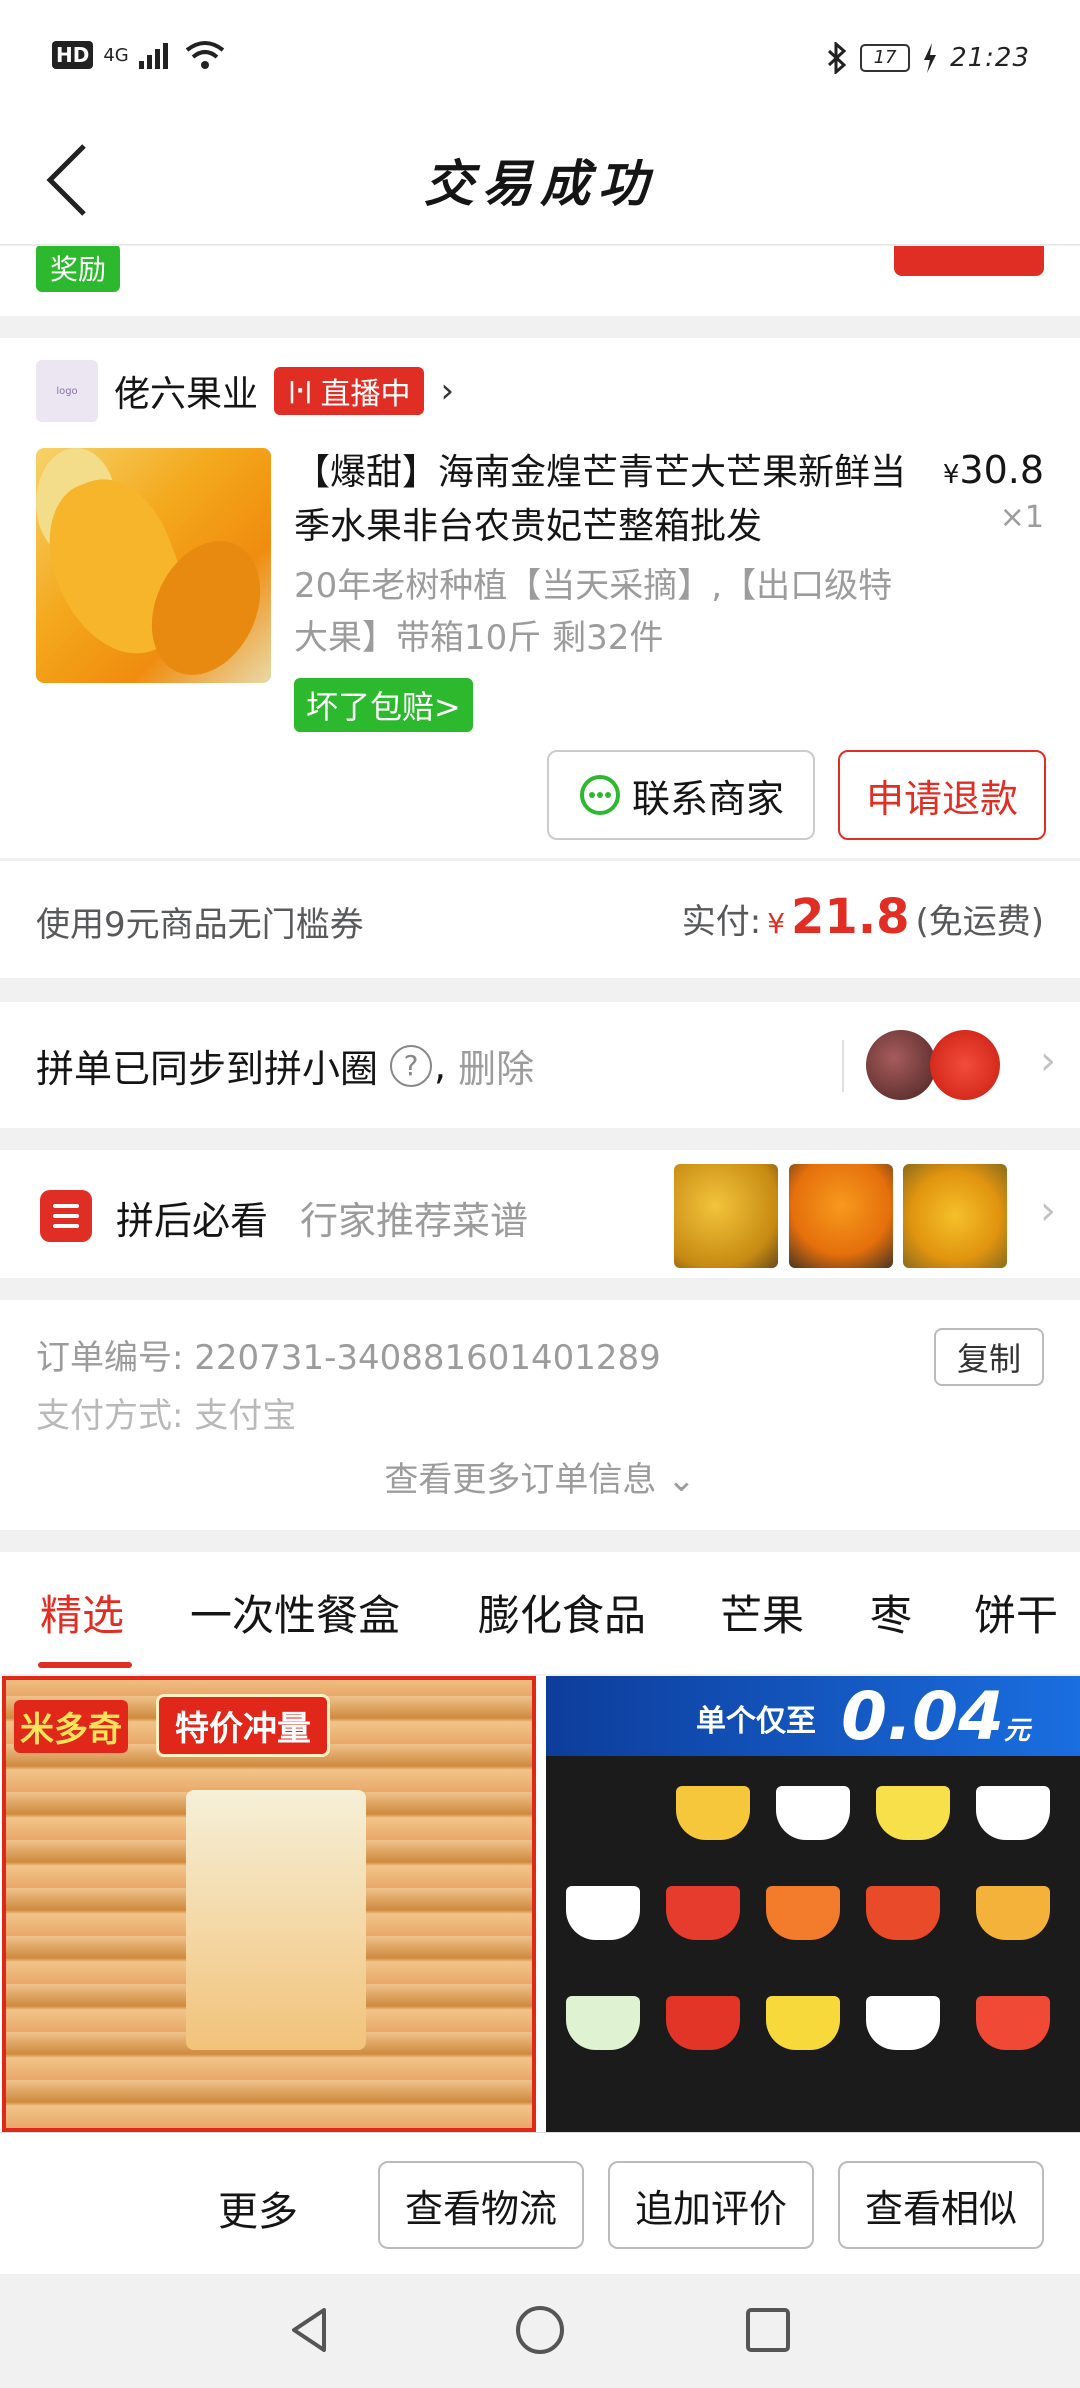 This screenshot has width=1080, height=2388. I want to click on paid-label: 实付:, so click(721, 922).